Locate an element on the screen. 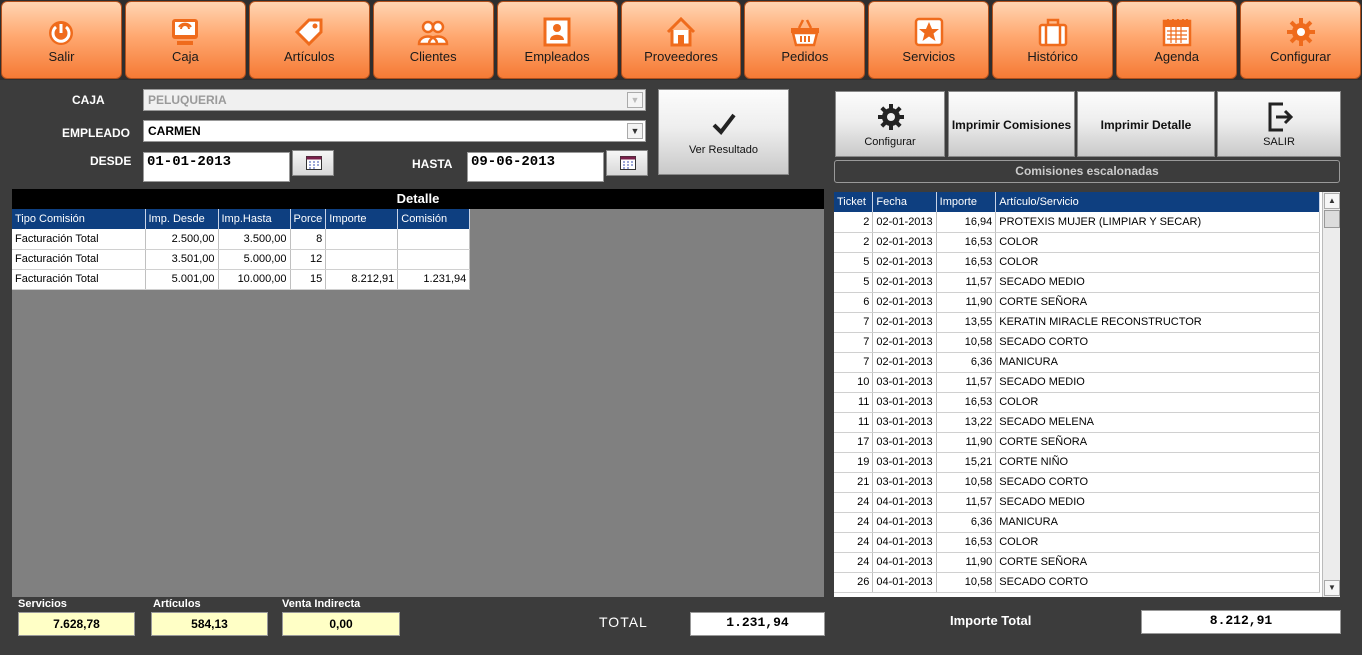 Image resolution: width=1362 pixels, height=655 pixels. tag-icon is located at coordinates (309, 32).